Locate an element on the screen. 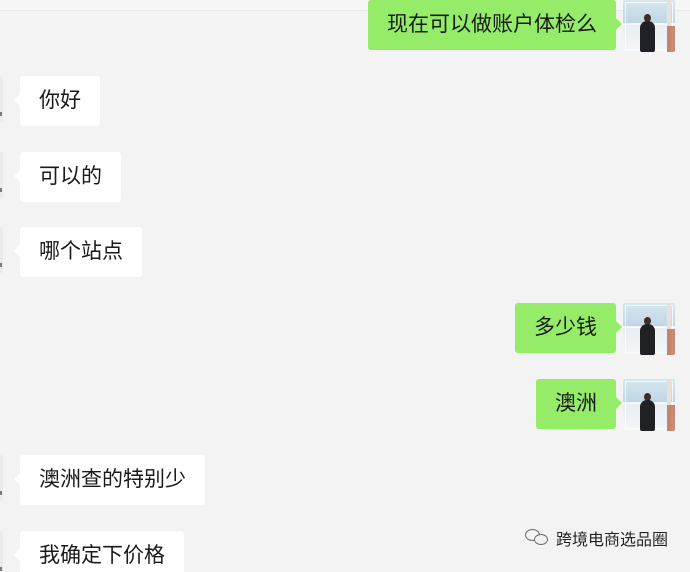 This screenshot has width=690, height=572. message-text: 多少钱 is located at coordinates (565, 327).